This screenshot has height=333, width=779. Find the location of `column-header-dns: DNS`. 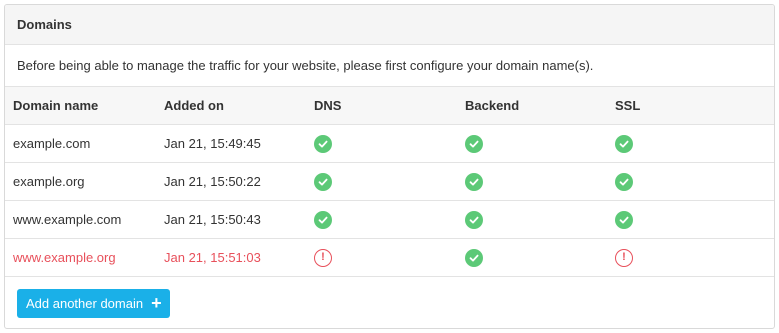

column-header-dns: DNS is located at coordinates (328, 105).